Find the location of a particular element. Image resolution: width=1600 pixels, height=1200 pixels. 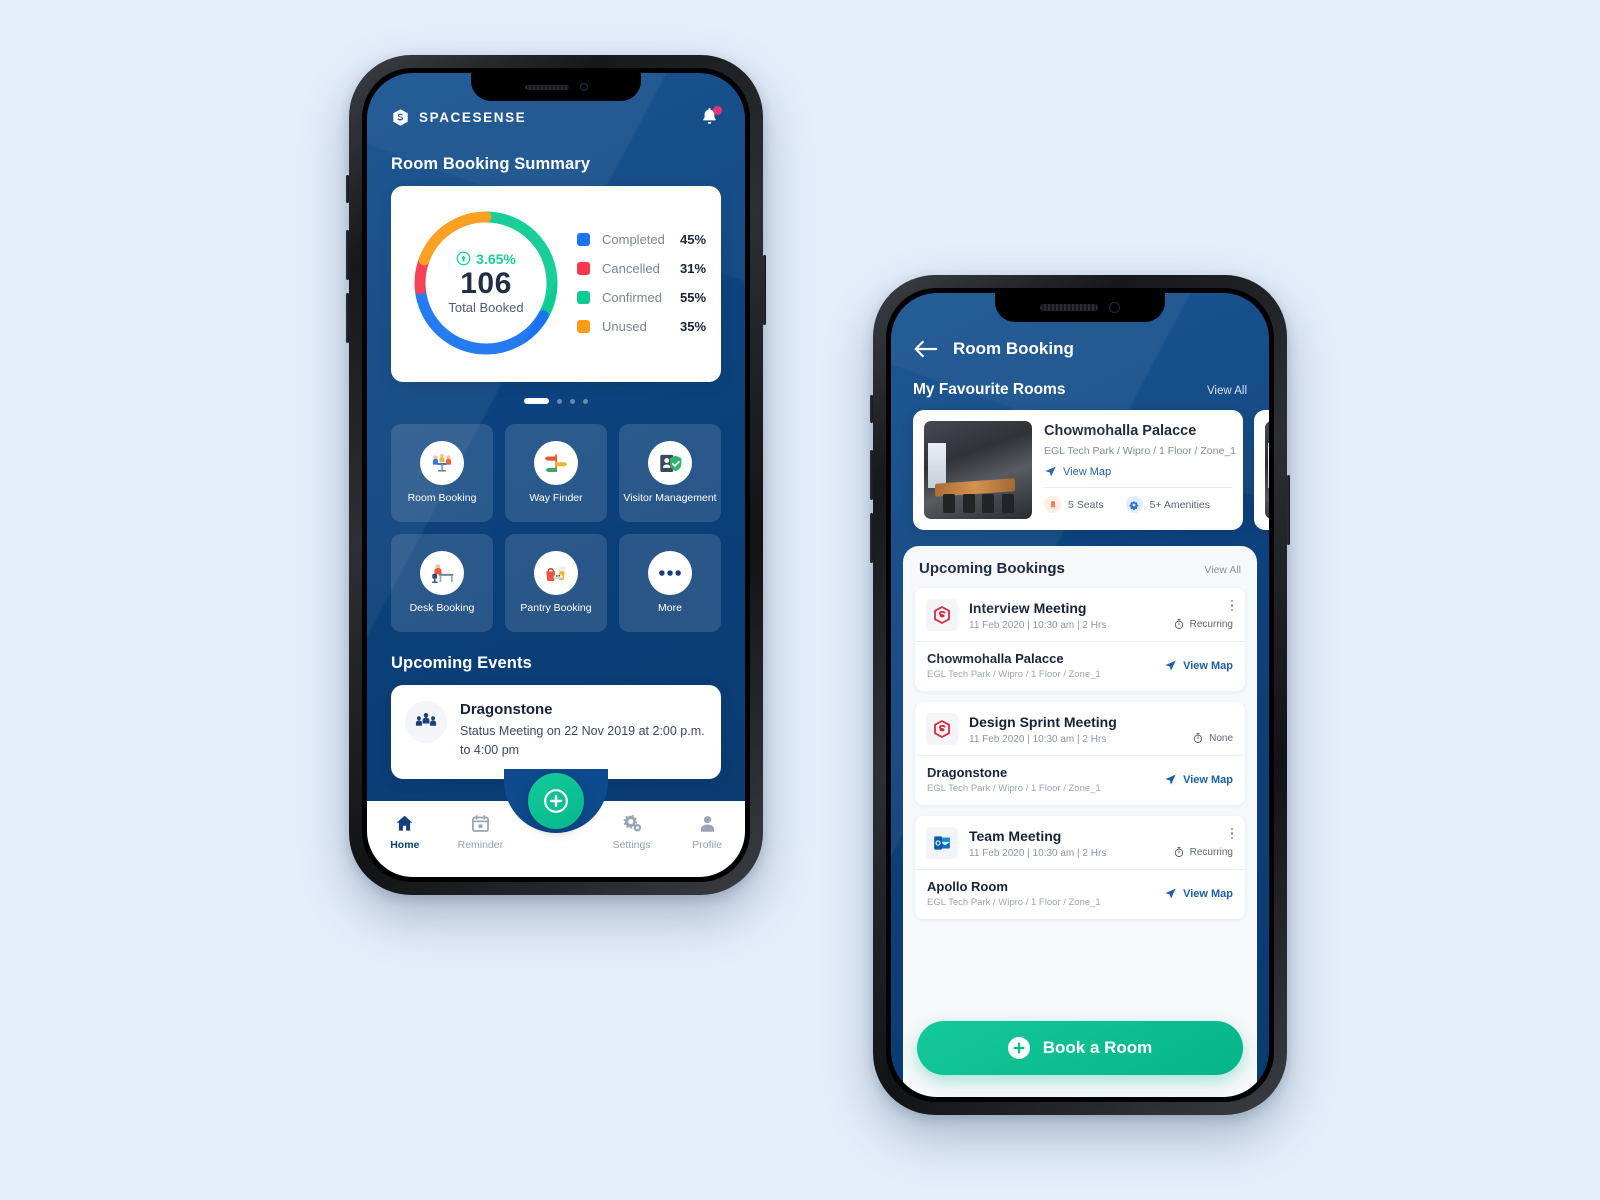

signpost-icon is located at coordinates (556, 462).